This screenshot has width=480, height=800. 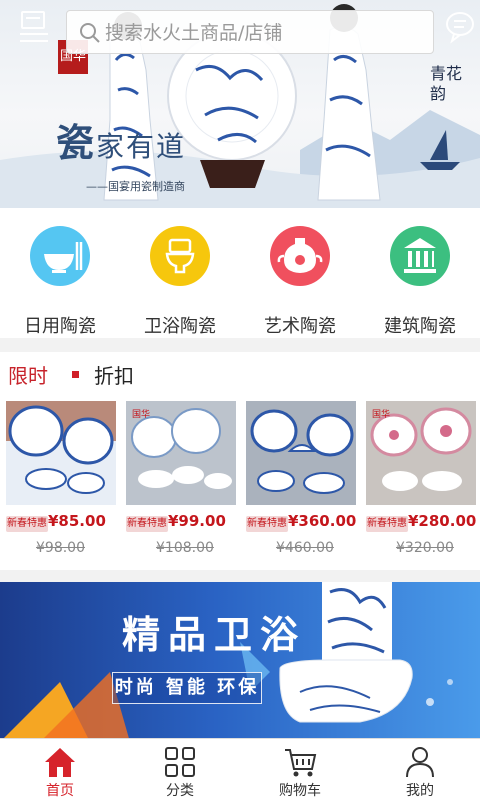 I want to click on nav-label: 我的, so click(x=420, y=791).